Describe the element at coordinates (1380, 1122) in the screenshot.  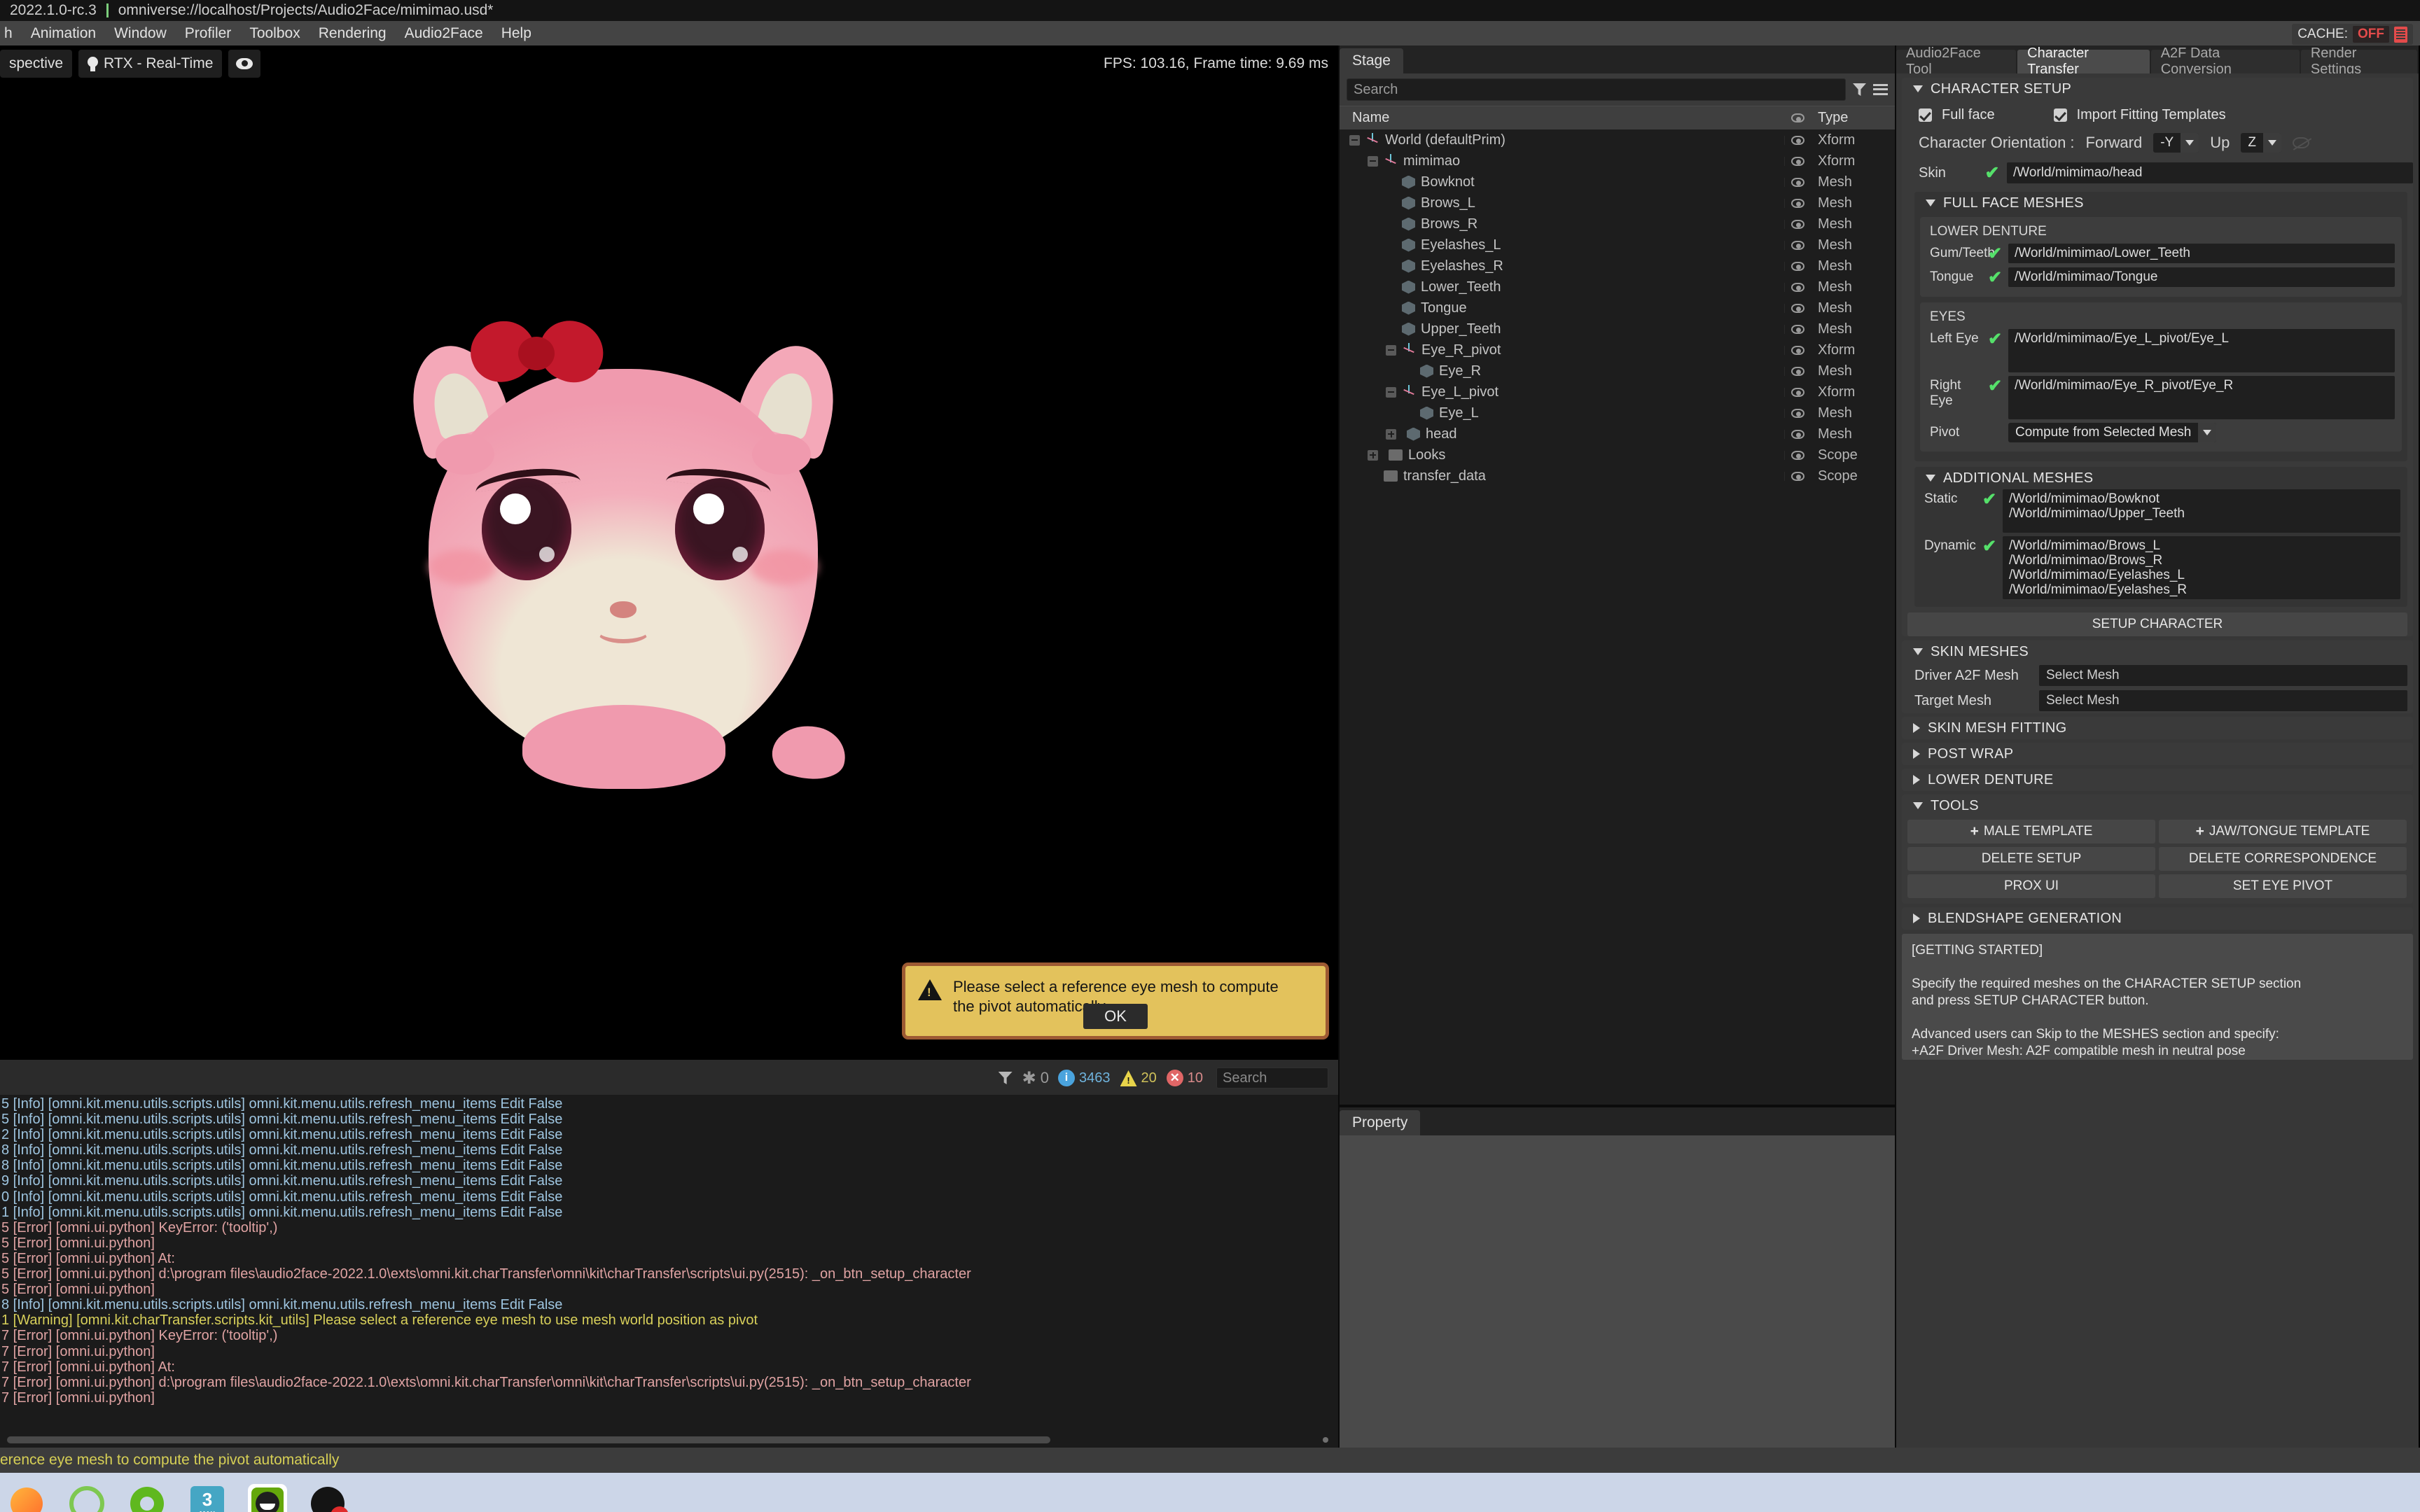
I see `tab-property: Property` at that location.